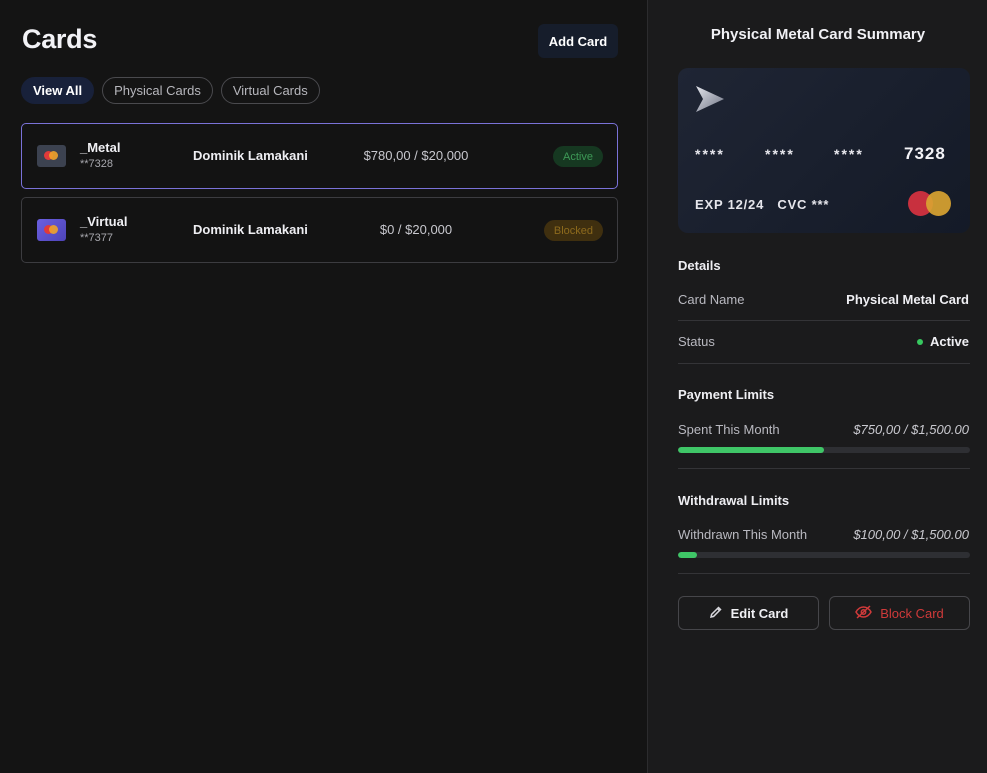 This screenshot has width=987, height=773. What do you see at coordinates (688, 555) in the screenshot?
I see `withdrawal-progress-fill` at bounding box center [688, 555].